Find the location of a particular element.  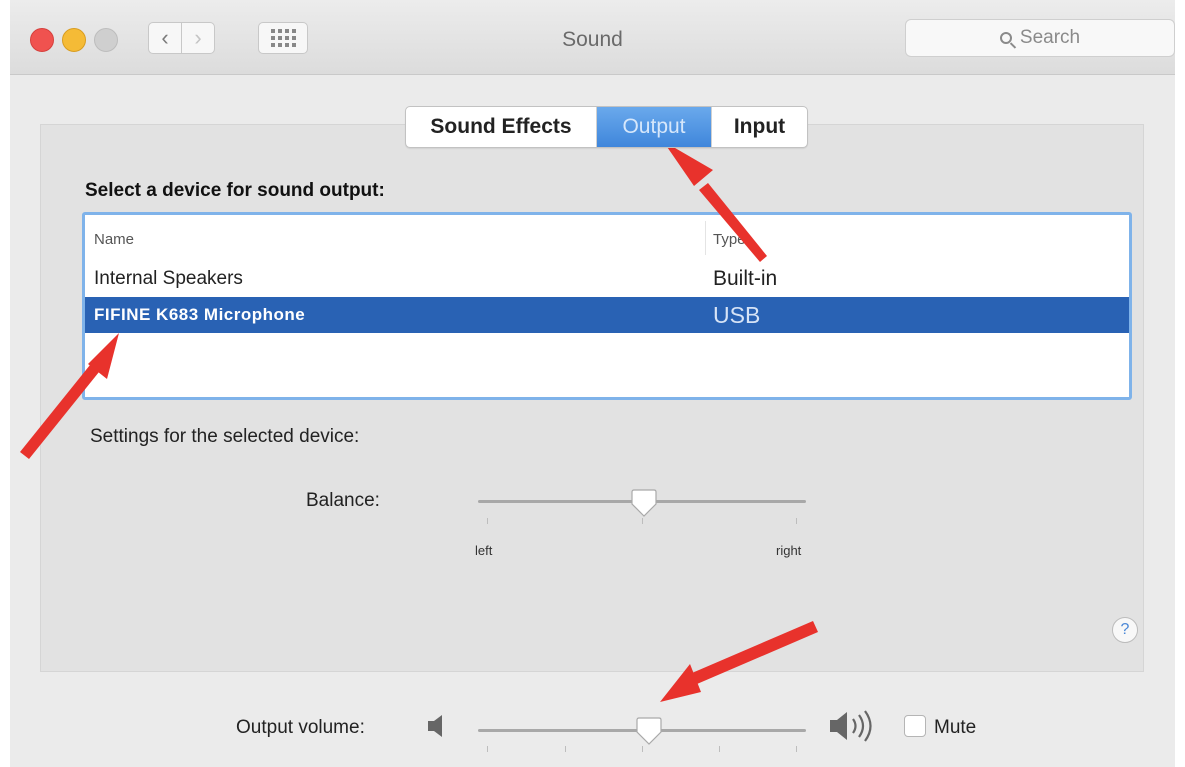

zoom-window-button is located at coordinates (106, 40).